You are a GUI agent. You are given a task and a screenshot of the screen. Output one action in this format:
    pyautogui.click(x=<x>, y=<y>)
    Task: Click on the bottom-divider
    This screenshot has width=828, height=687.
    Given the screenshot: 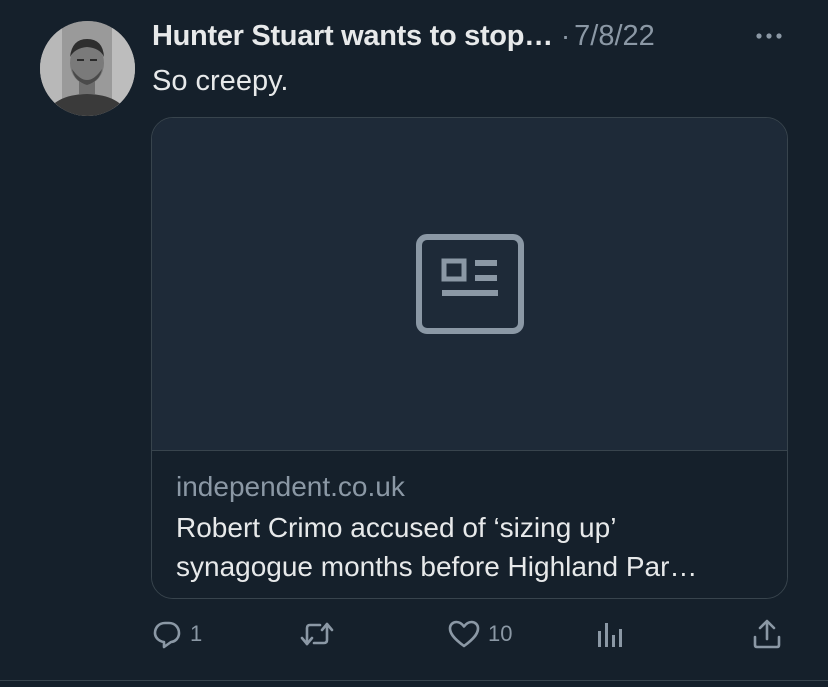 What is the action you would take?
    pyautogui.click(x=414, y=680)
    